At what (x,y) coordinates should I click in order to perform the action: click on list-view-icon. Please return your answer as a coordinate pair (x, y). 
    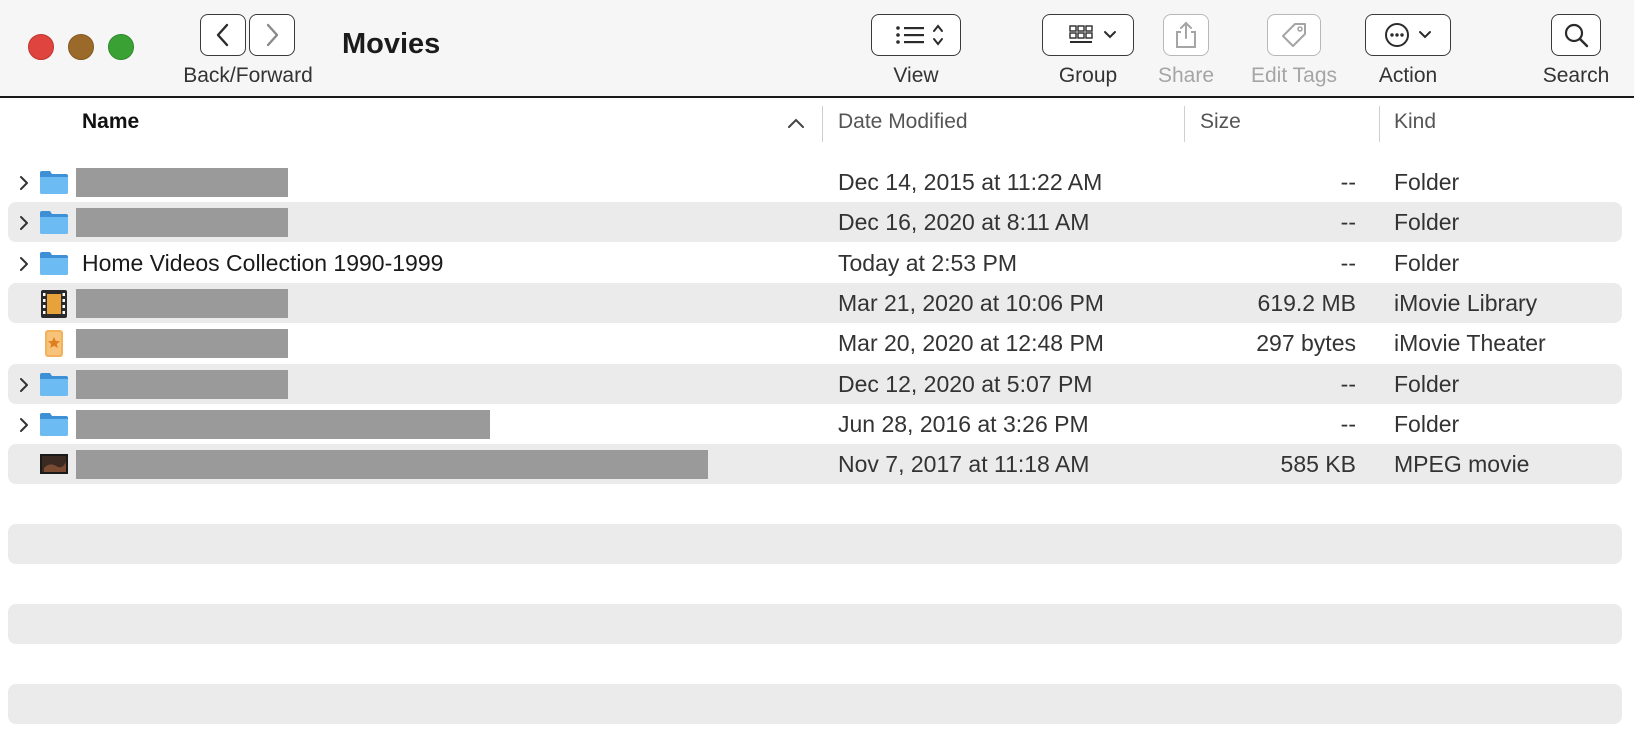
    Looking at the image, I should click on (919, 35).